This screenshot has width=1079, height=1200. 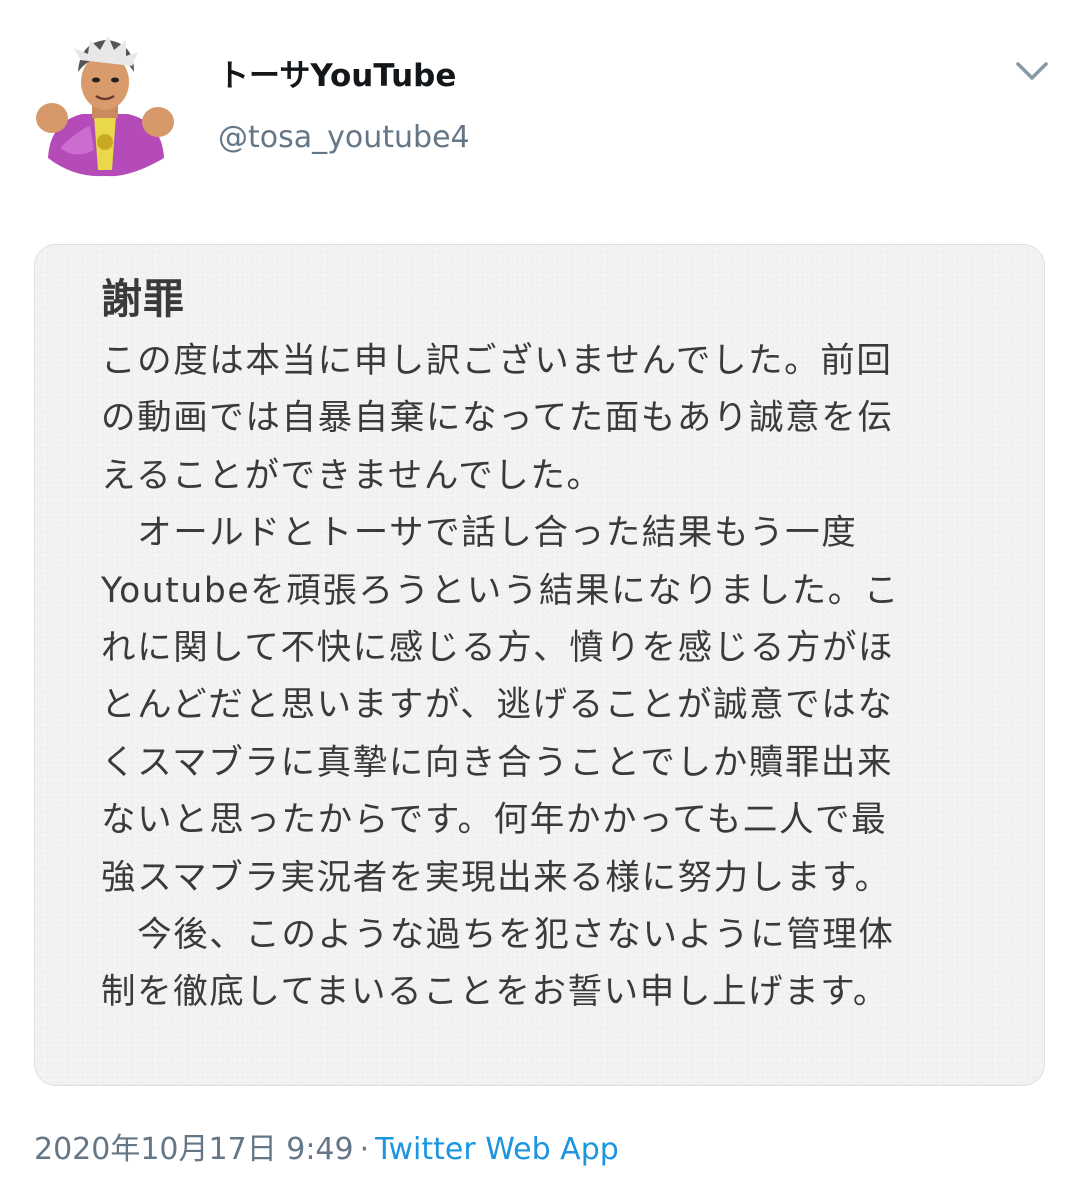 What do you see at coordinates (337, 72) in the screenshot?
I see `display-name: トーサYouTube` at bounding box center [337, 72].